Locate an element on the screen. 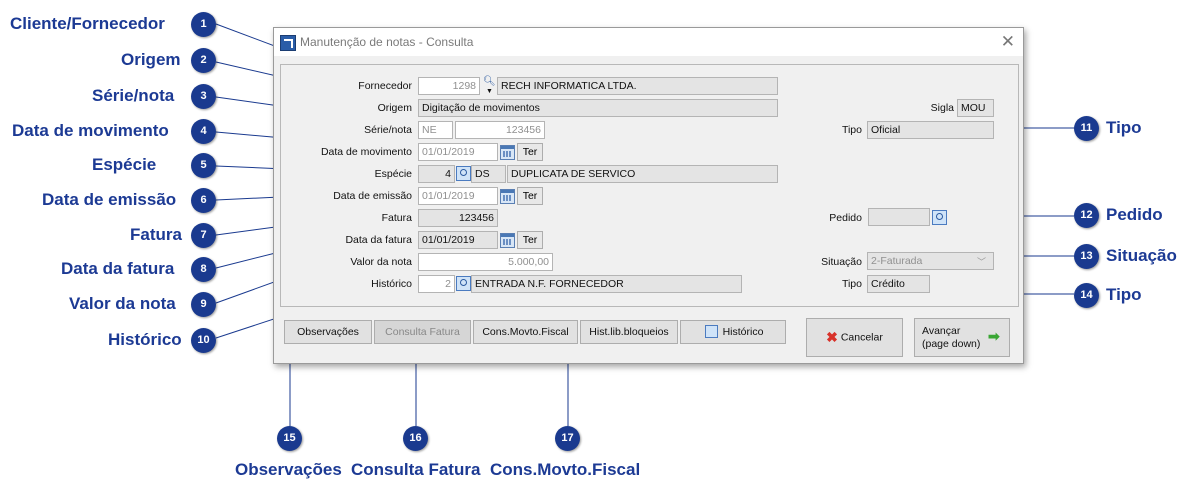 The width and height of the screenshot is (1196, 500). callout-badge: 16 is located at coordinates (415, 438).